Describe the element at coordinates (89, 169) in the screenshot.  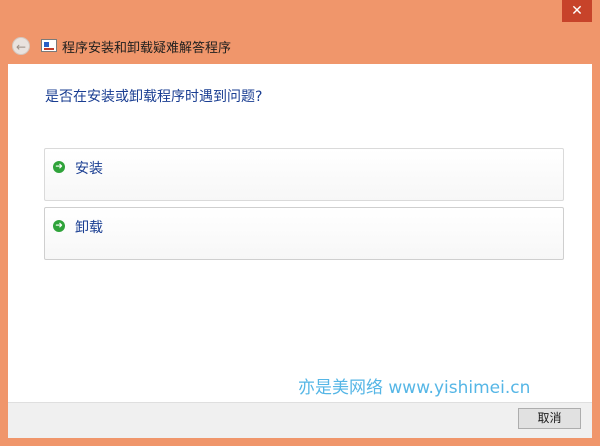
I see `install-option-label: 安装` at that location.